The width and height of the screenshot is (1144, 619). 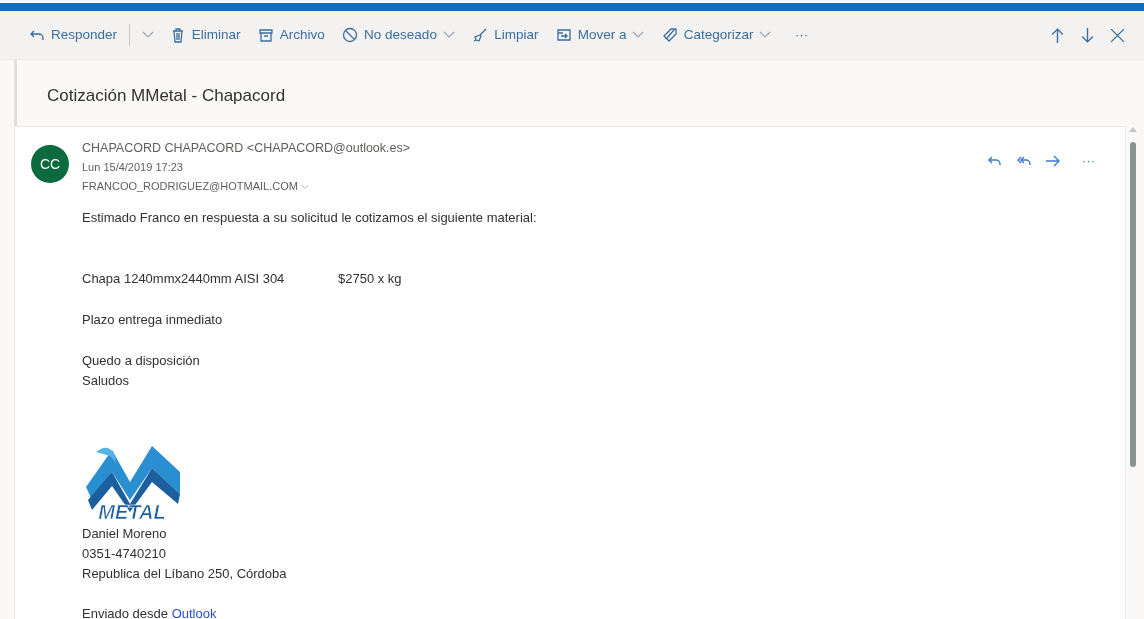 I want to click on block-icon, so click(x=350, y=35).